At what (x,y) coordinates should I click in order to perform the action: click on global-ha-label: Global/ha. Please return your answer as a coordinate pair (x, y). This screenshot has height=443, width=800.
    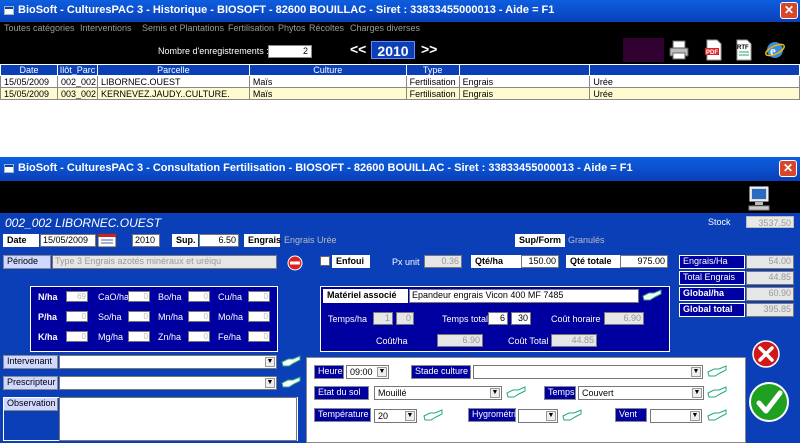
    Looking at the image, I should click on (712, 294).